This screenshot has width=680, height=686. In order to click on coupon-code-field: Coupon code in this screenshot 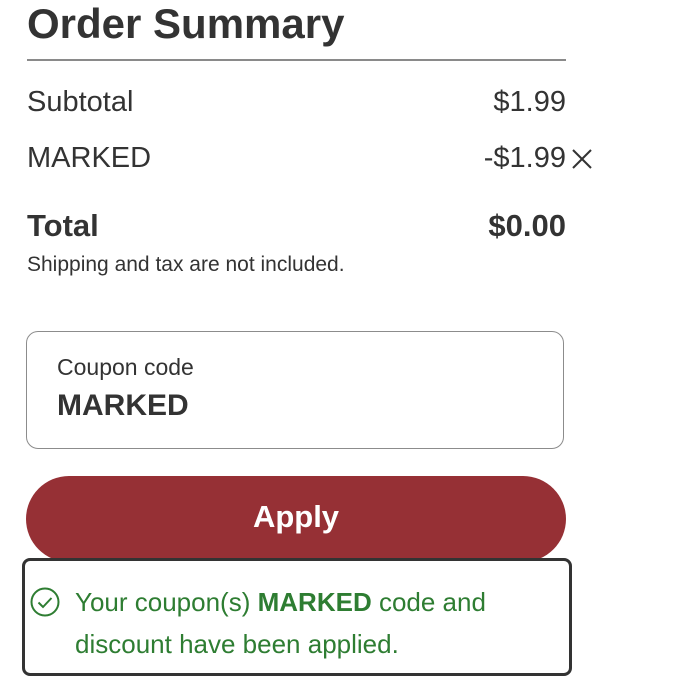, I will do `click(295, 390)`.